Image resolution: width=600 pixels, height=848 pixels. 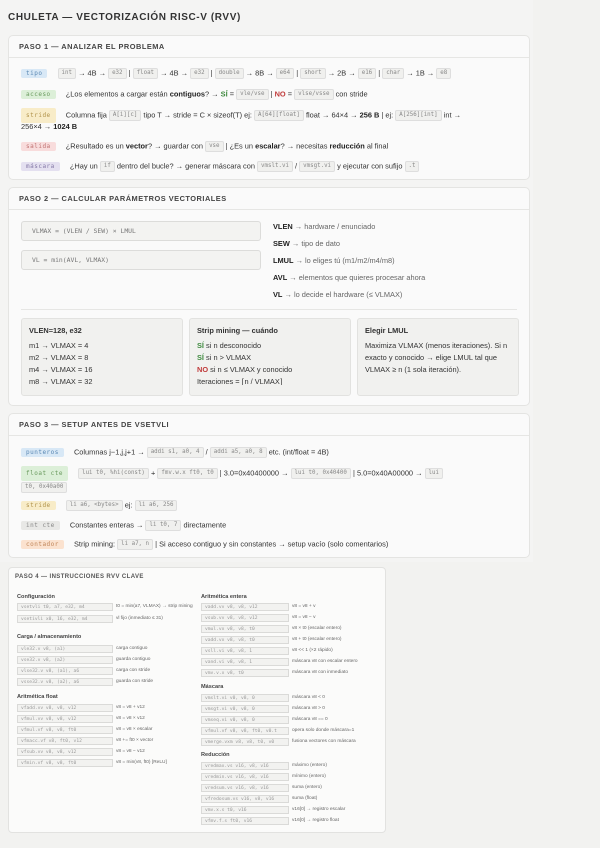 I want to click on instruction-code: vredsum.vs v16, v8, v16, so click(x=245, y=788).